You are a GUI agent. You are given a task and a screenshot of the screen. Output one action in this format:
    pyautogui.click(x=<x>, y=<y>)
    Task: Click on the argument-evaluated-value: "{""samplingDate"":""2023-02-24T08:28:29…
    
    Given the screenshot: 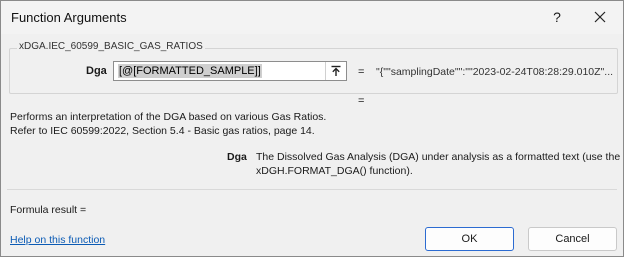 What is the action you would take?
    pyautogui.click(x=495, y=72)
    